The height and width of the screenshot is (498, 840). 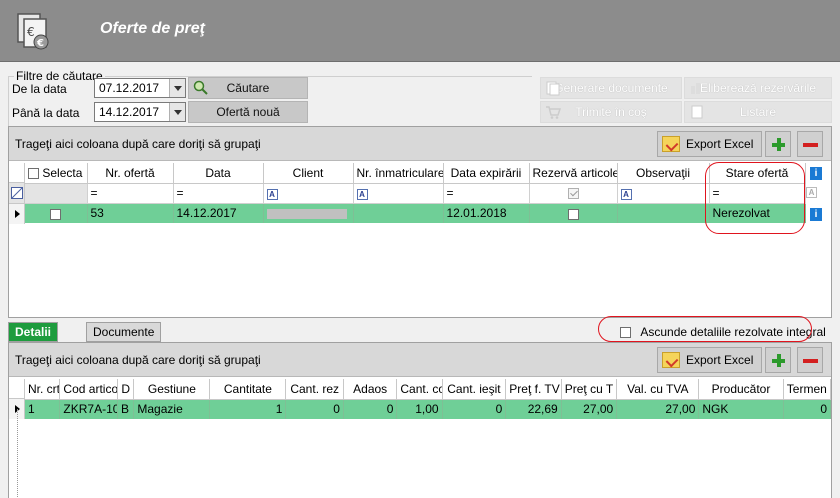 I want to click on send-to-cart-button: Trimite în coş, so click(x=611, y=112).